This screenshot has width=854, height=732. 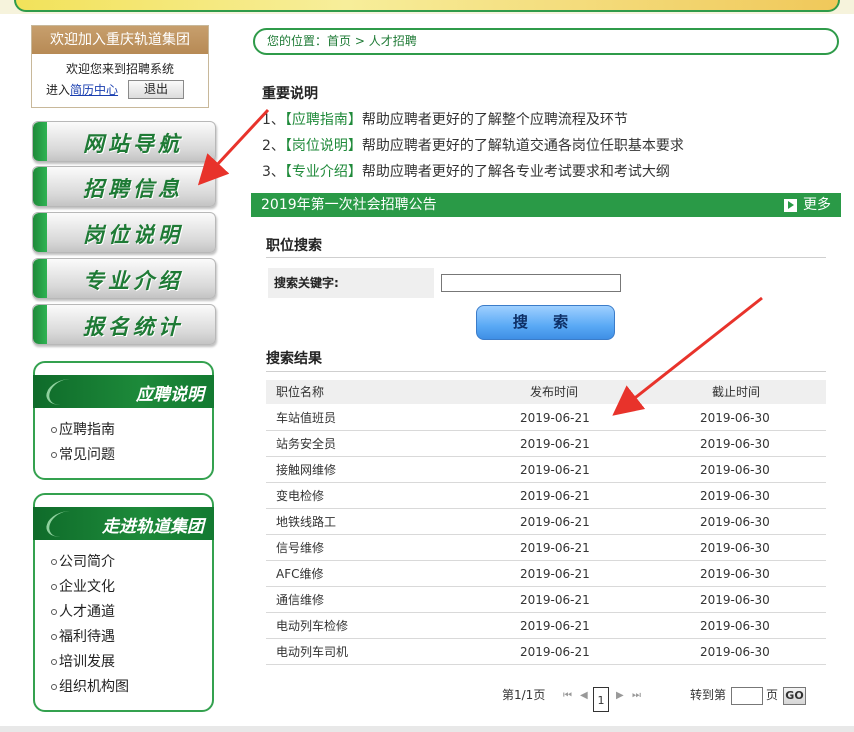 I want to click on table-row: 信号维修 2019-06-21 2019-06-30, so click(x=546, y=548).